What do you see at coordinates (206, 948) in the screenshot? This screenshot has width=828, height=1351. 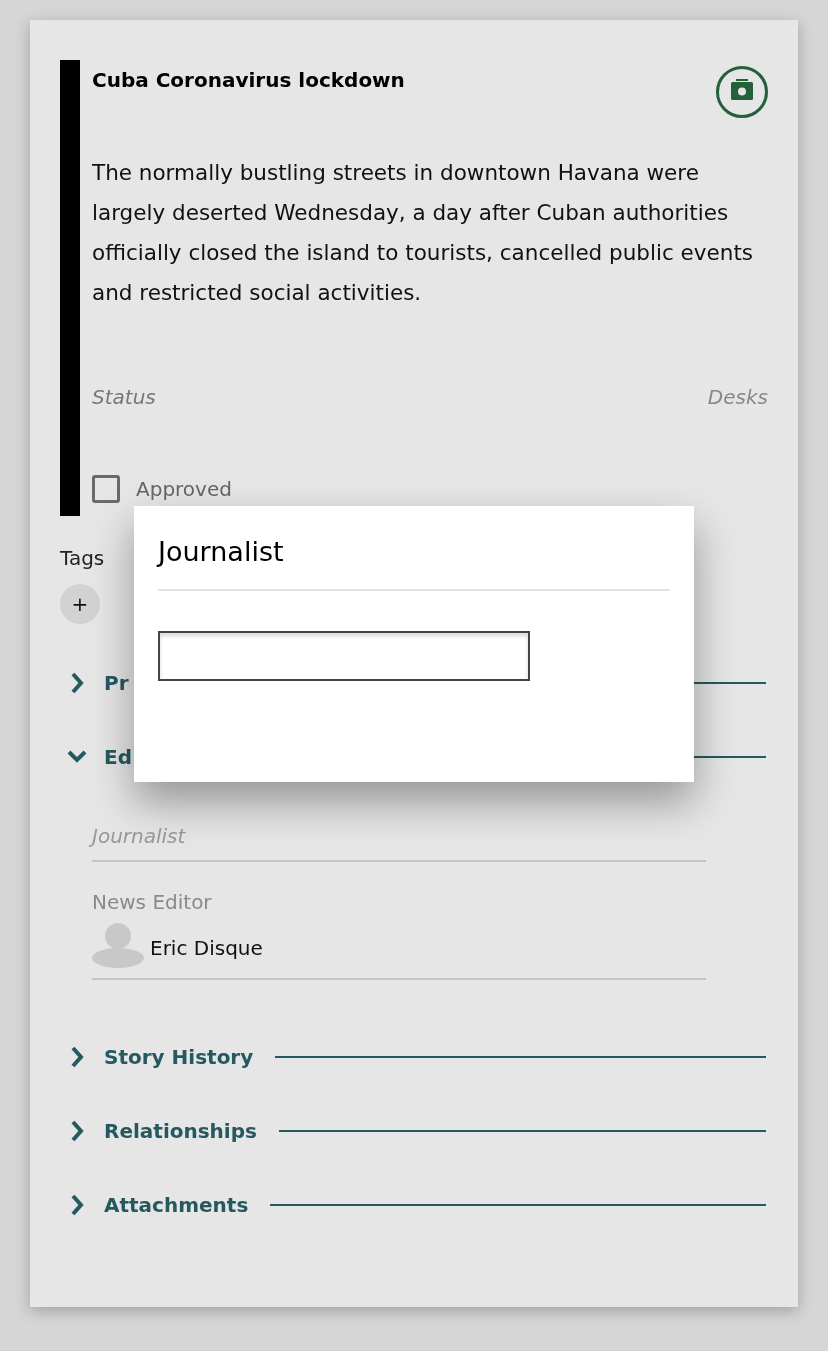 I see `person-name: Eric Disque` at bounding box center [206, 948].